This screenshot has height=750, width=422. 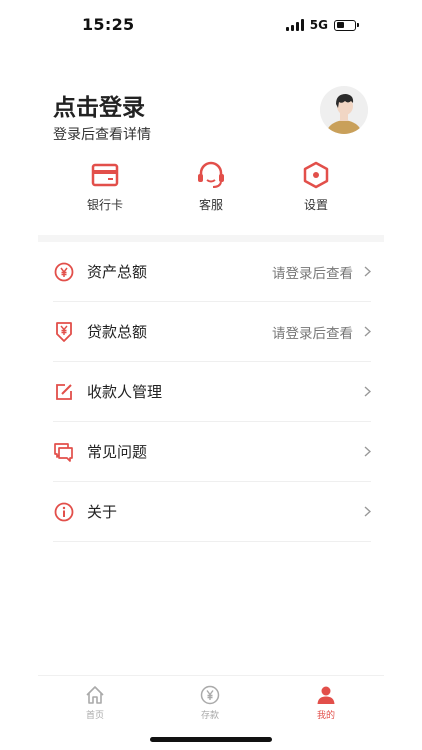 I want to click on quick-action-customer-service: 客服, so click(x=211, y=186).